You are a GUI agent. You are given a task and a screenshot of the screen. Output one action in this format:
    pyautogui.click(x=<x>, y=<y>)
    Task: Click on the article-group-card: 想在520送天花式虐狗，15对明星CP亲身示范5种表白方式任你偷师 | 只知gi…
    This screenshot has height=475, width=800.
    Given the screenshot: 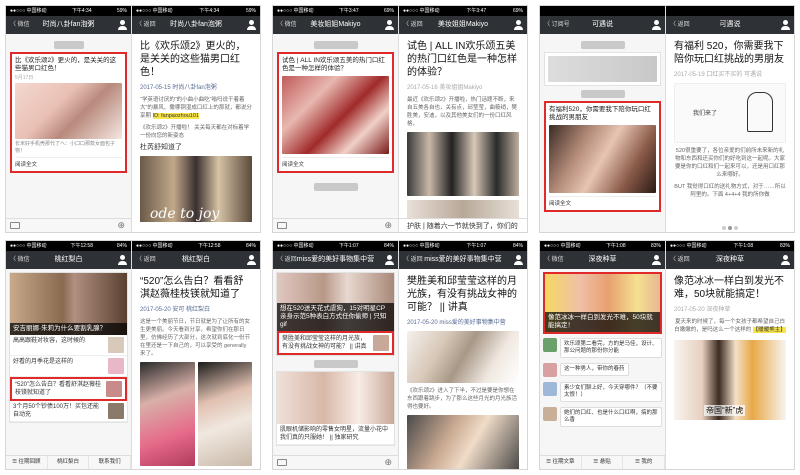 What is the action you would take?
    pyautogui.click(x=335, y=314)
    